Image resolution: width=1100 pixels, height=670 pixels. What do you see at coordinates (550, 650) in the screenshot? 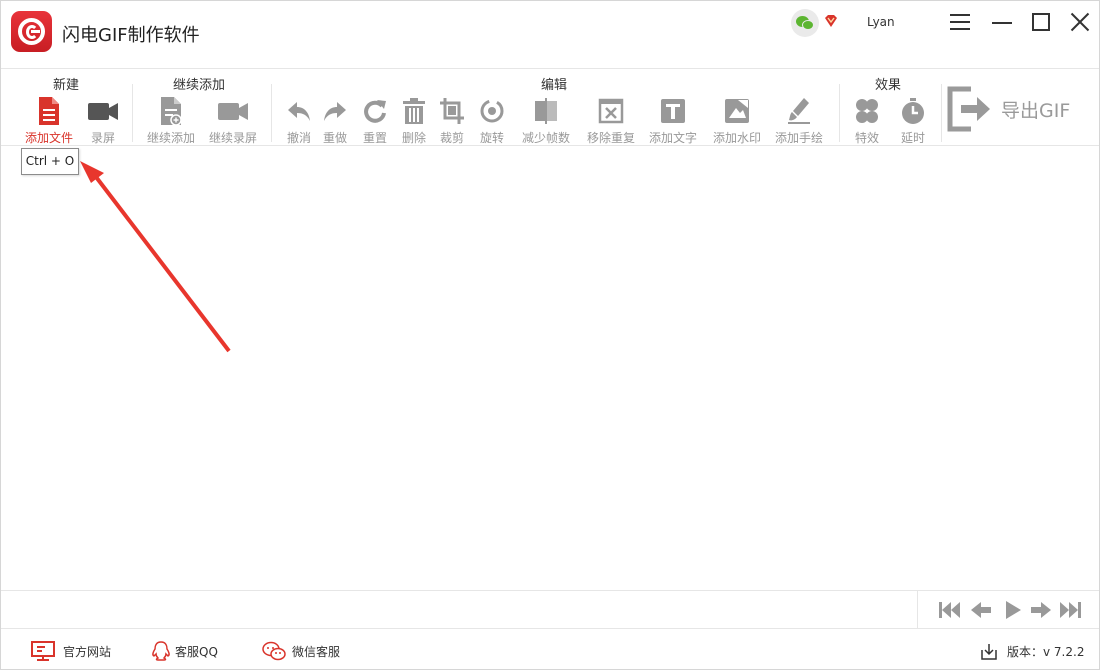
I see `footer: 官方网站 客服QQ 微信客服 版本：v 7.2.2` at bounding box center [550, 650].